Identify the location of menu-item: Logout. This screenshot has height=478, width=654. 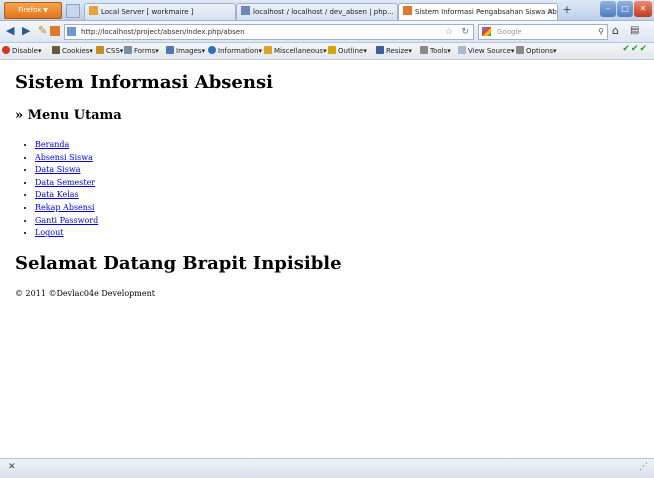
(66, 233).